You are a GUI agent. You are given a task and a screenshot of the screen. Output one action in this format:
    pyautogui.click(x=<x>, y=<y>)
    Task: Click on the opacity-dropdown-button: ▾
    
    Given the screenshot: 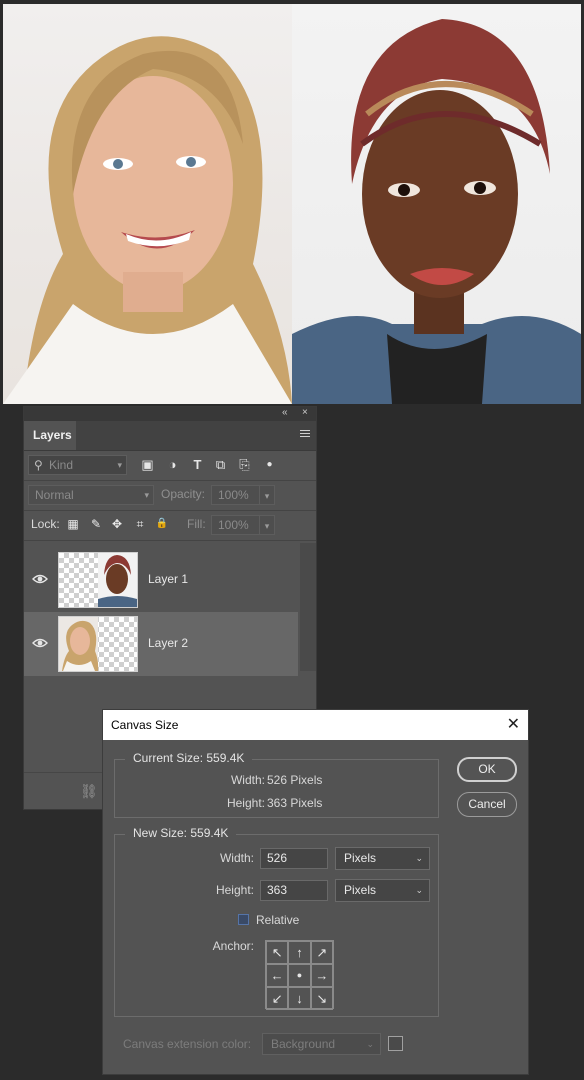 What is the action you would take?
    pyautogui.click(x=267, y=495)
    